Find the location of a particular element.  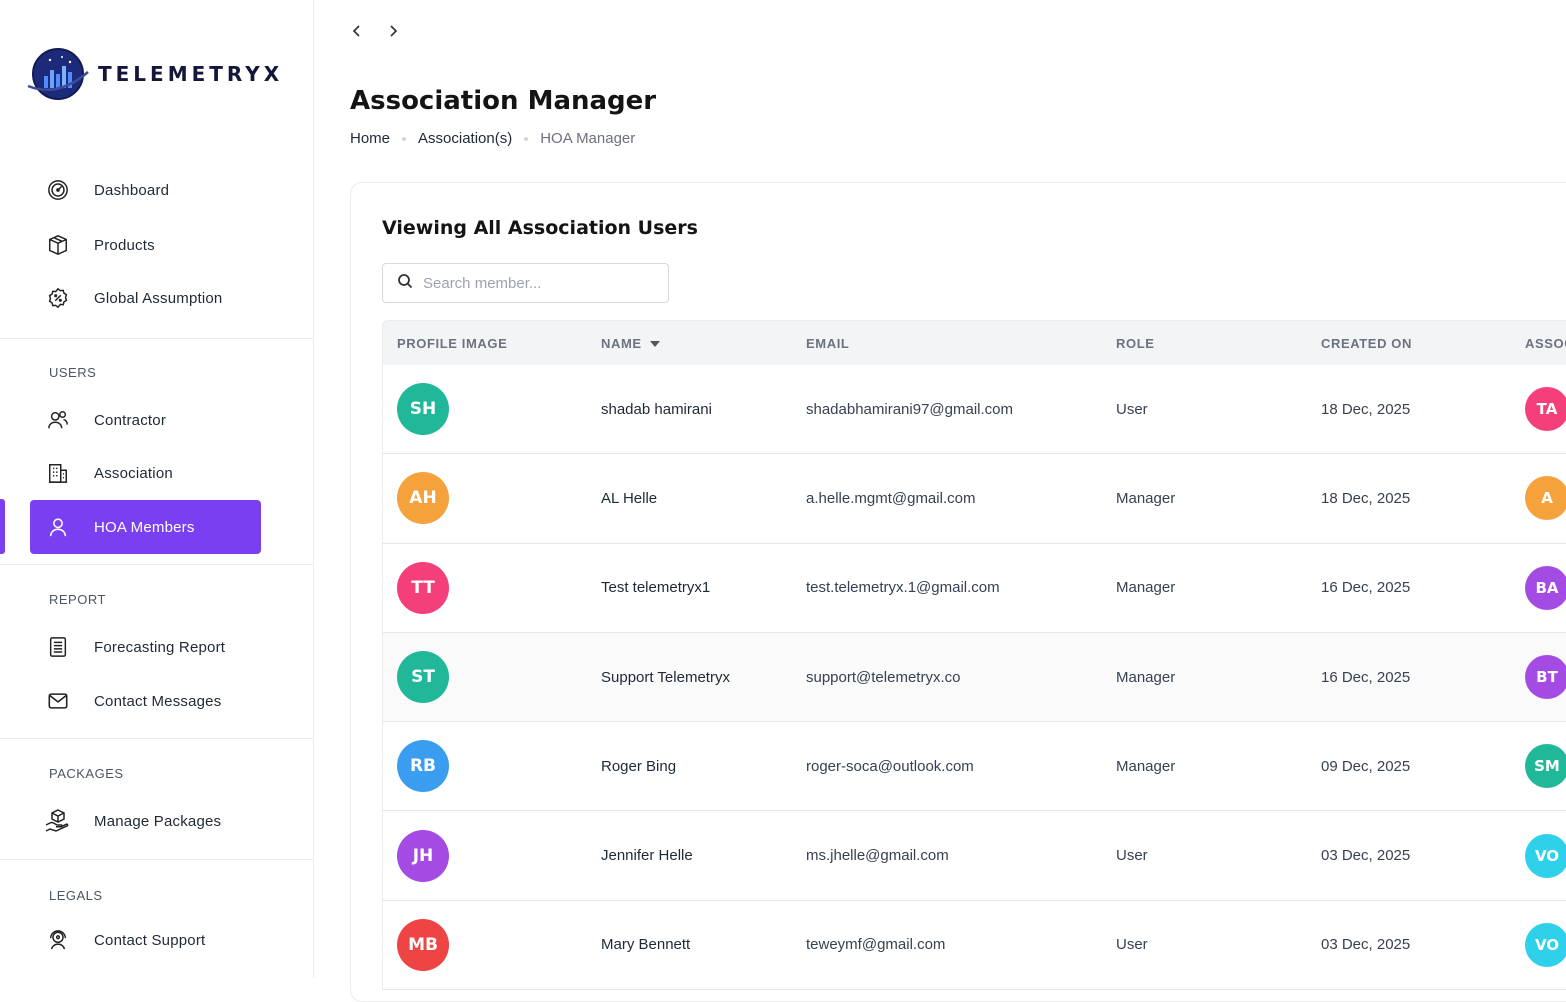

sidebar-item-forecasting-report: Forecasting Report is located at coordinates (145, 647).